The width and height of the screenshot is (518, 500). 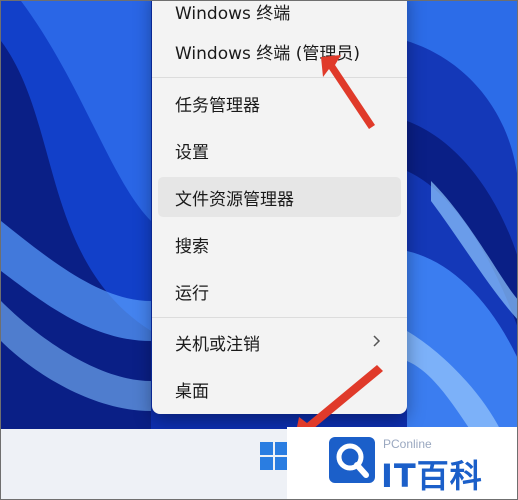 I want to click on watermark-brand-small: PConline, so click(x=407, y=444).